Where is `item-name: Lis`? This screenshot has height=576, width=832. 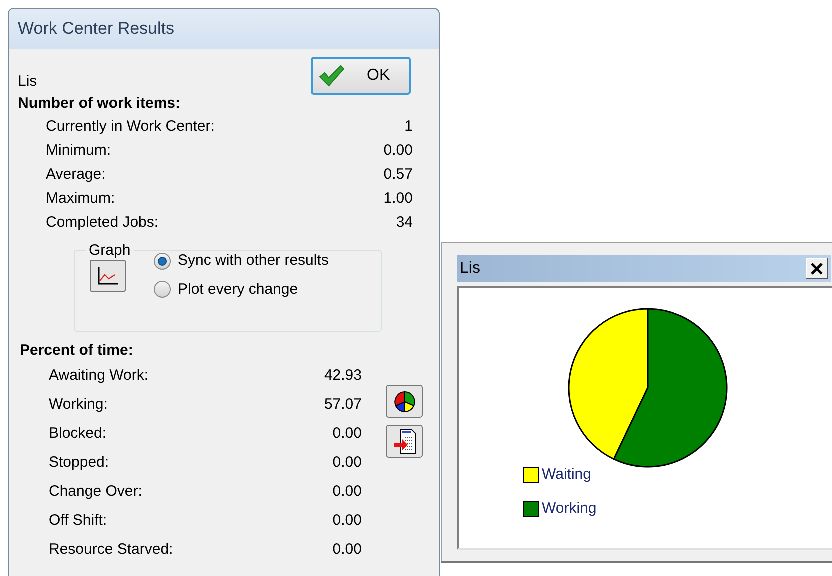
item-name: Lis is located at coordinates (28, 82).